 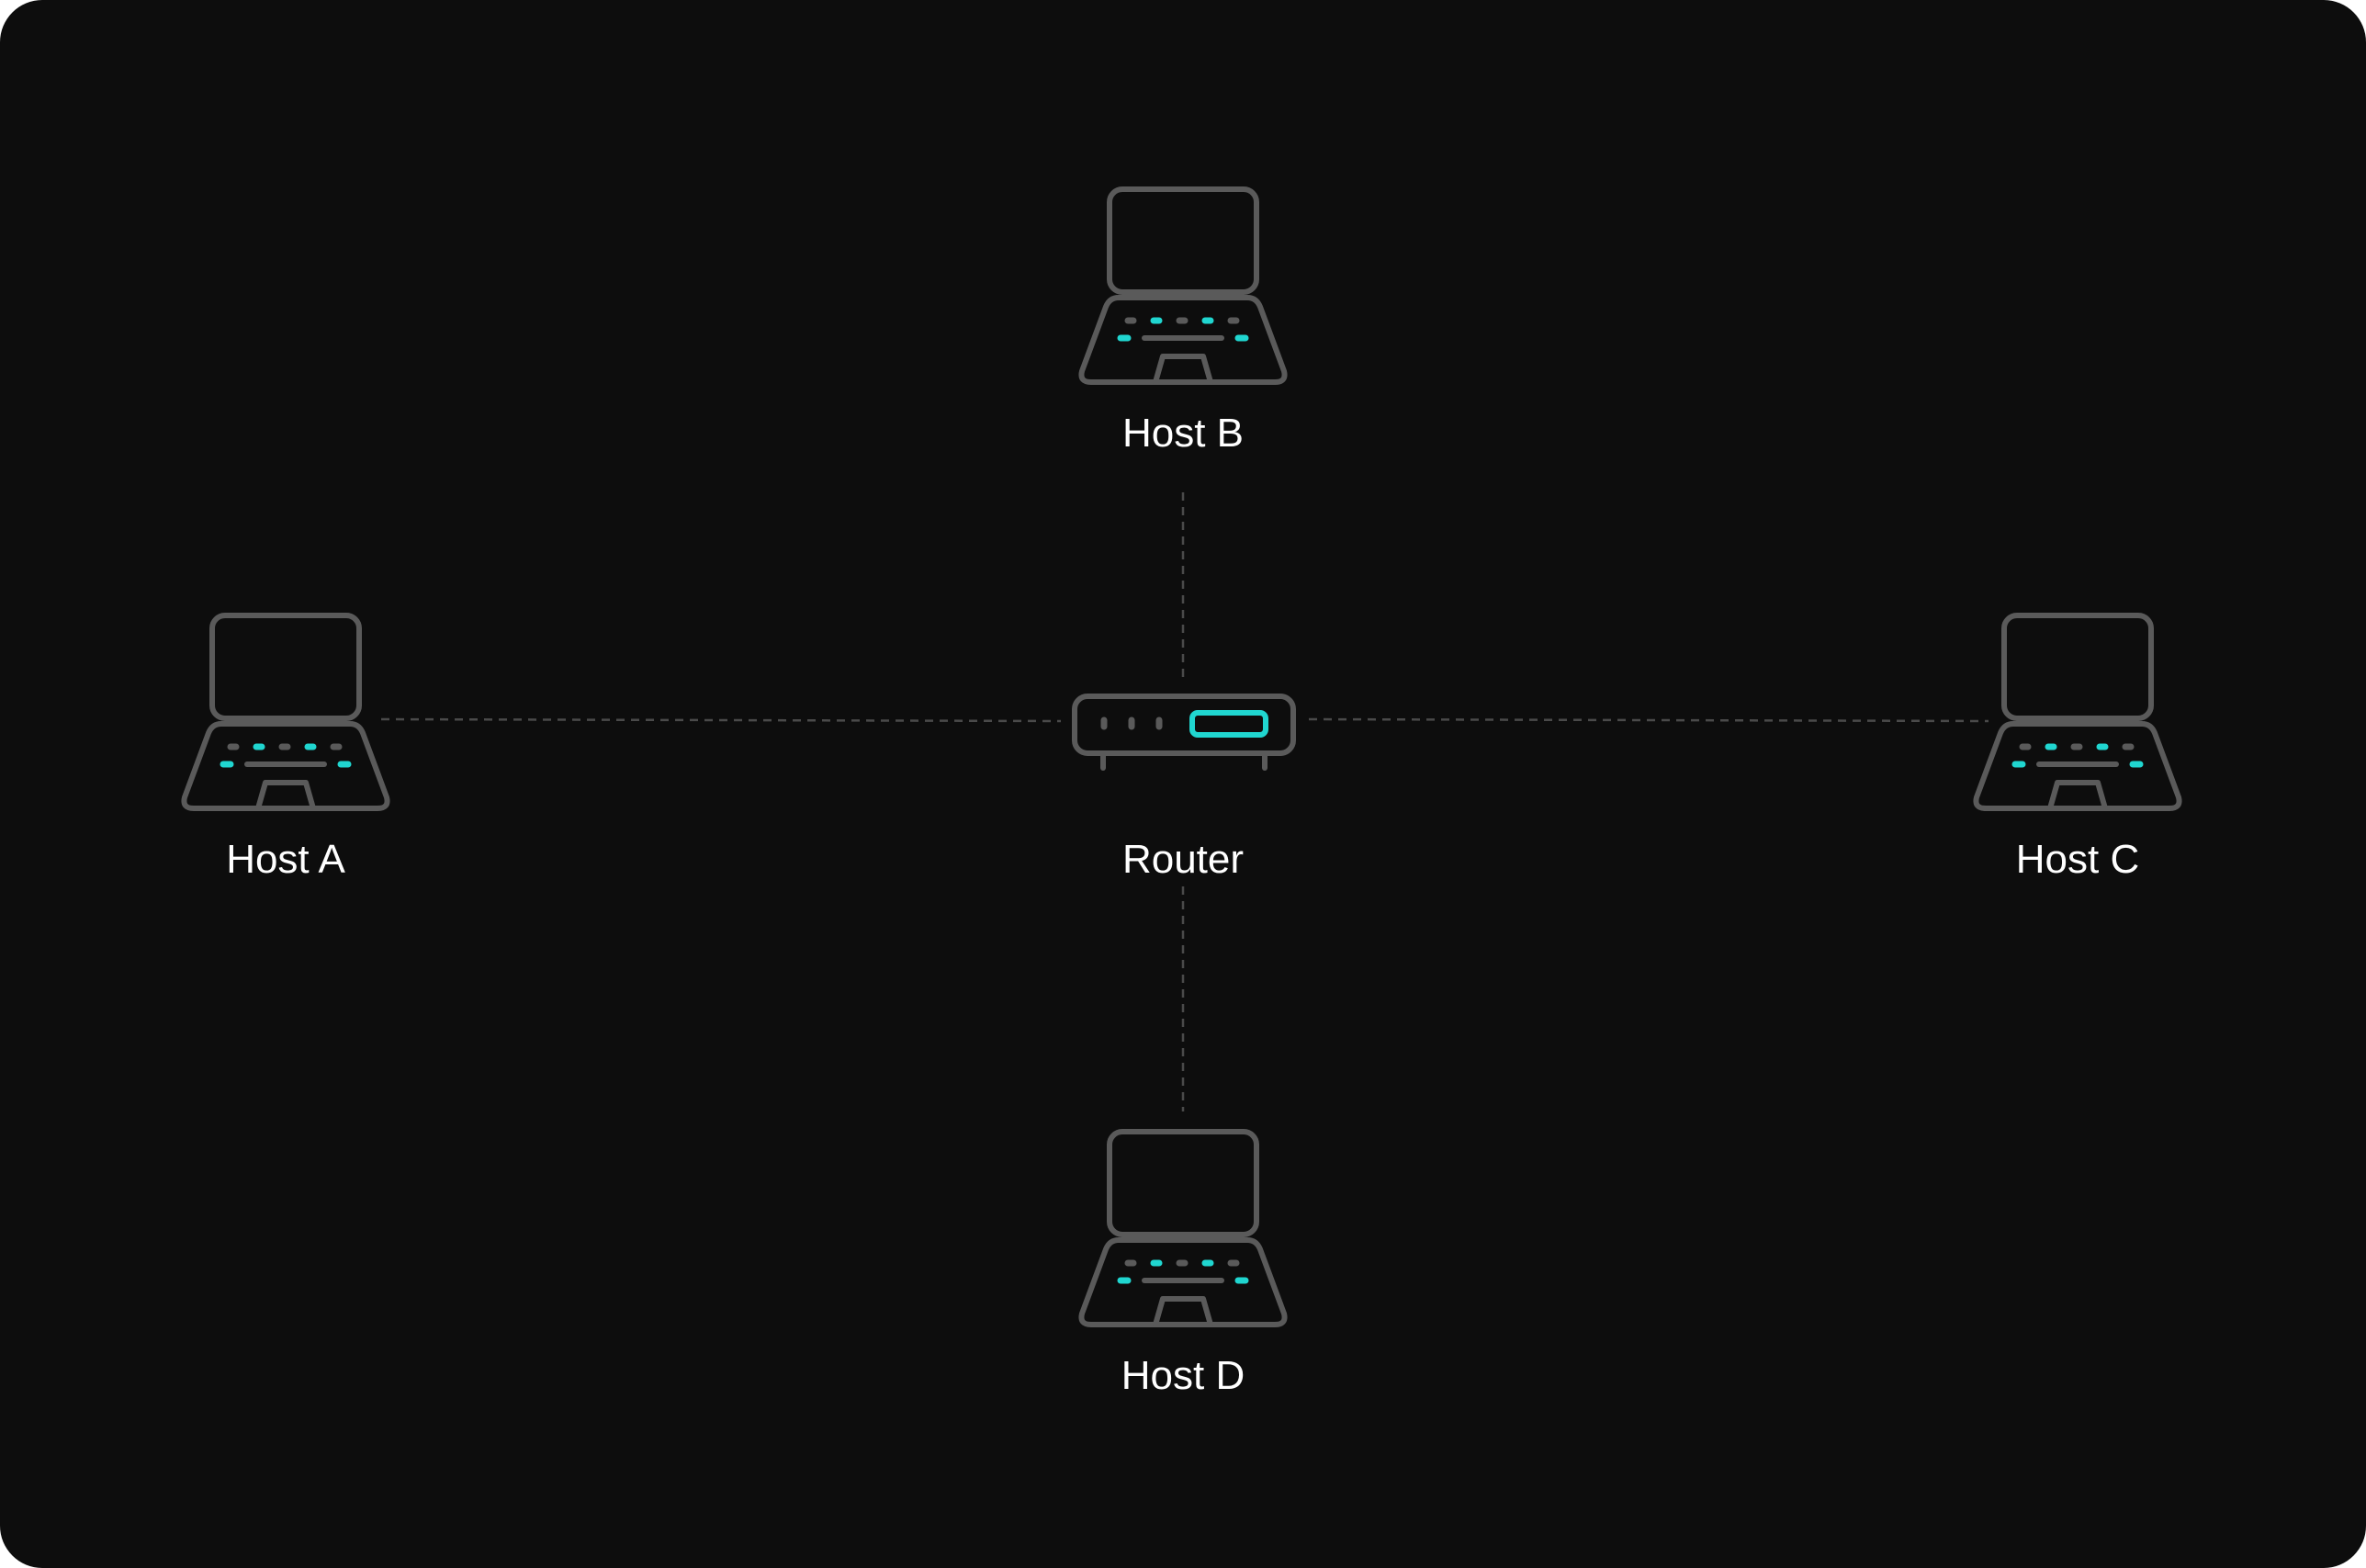 What do you see at coordinates (285, 859) in the screenshot?
I see `host-a-label: Host A` at bounding box center [285, 859].